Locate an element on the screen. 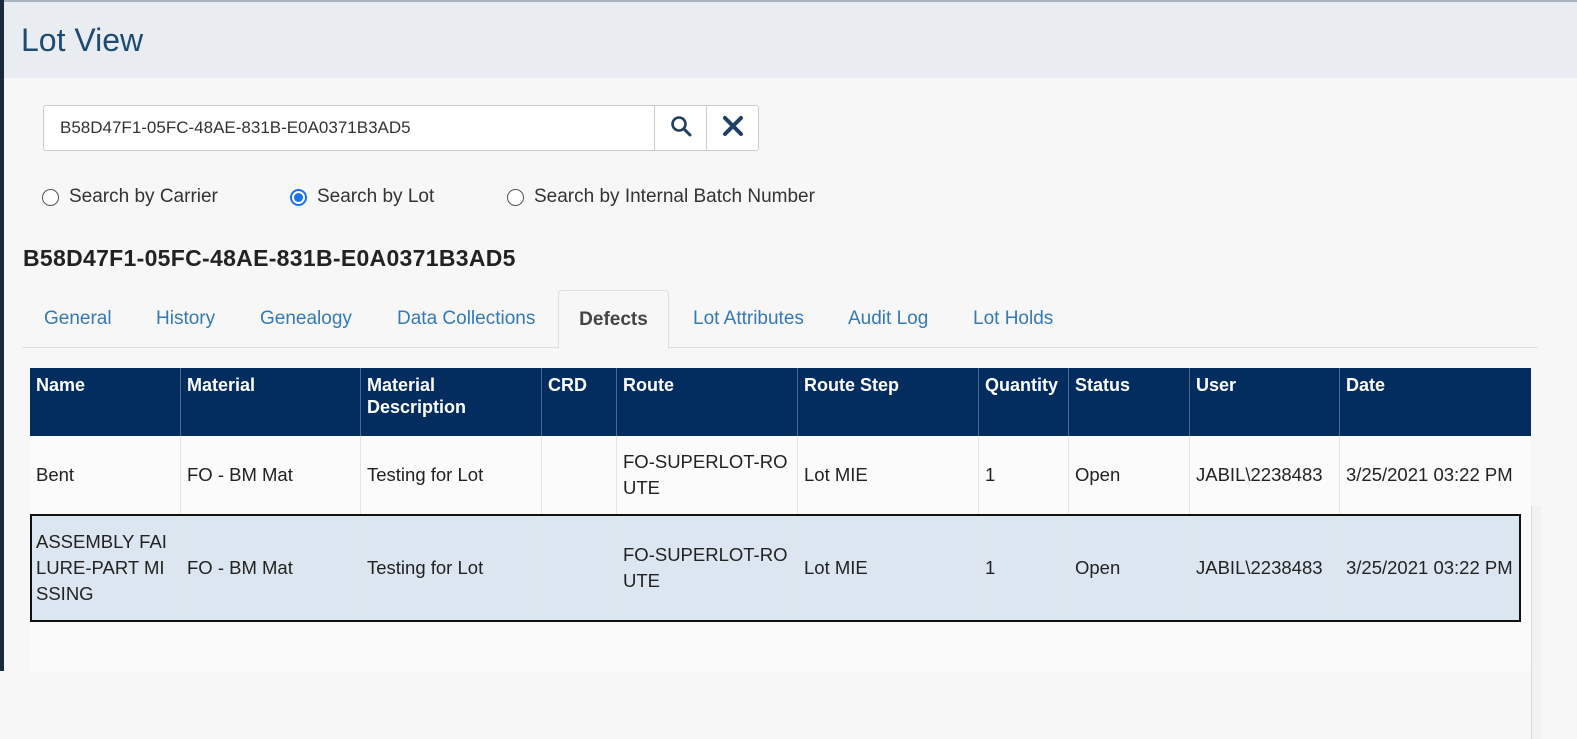  tab-data-collections: Data Collections is located at coordinates (466, 319).